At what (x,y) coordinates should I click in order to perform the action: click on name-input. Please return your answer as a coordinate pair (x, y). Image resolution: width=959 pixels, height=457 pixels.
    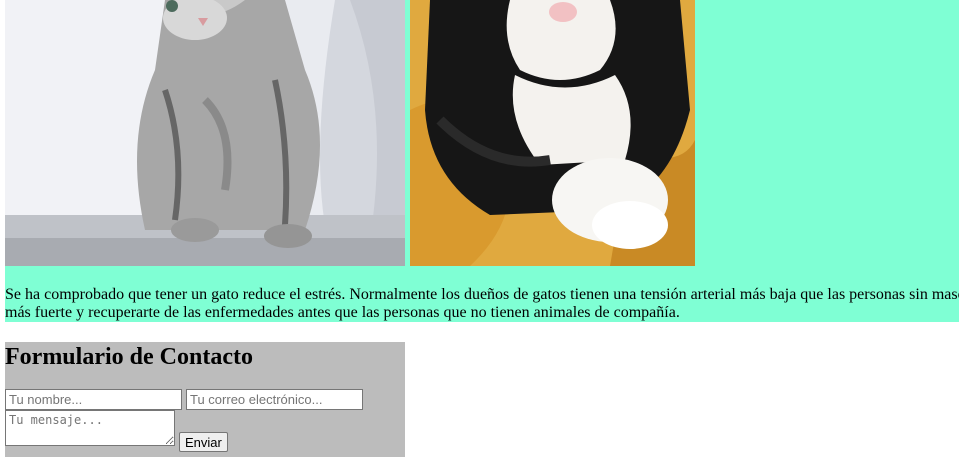
    Looking at the image, I should click on (93, 399).